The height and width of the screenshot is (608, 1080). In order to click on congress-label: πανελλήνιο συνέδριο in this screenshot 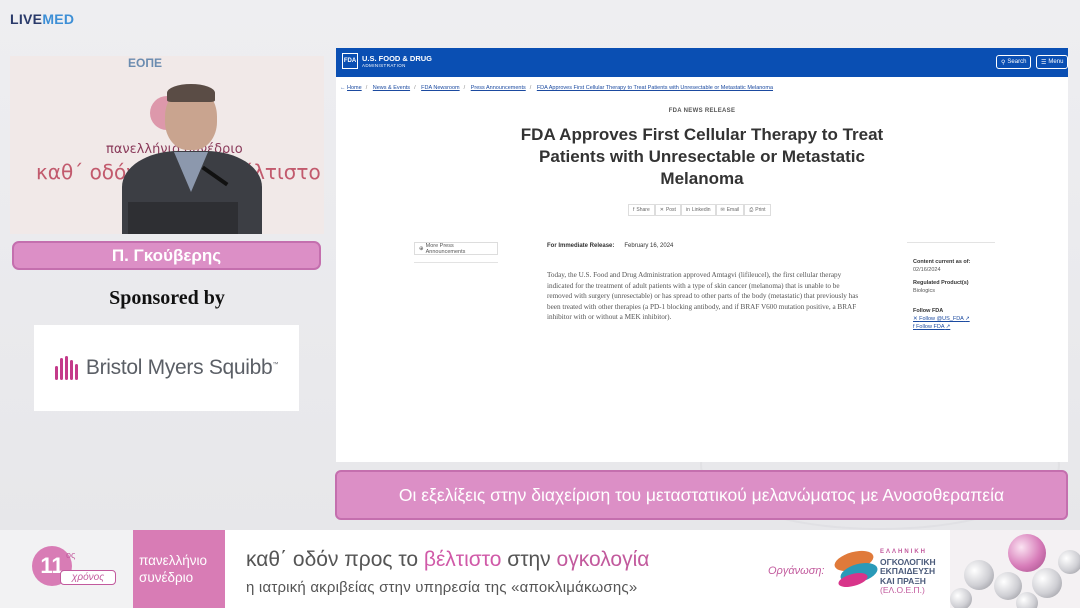, I will do `click(179, 569)`.